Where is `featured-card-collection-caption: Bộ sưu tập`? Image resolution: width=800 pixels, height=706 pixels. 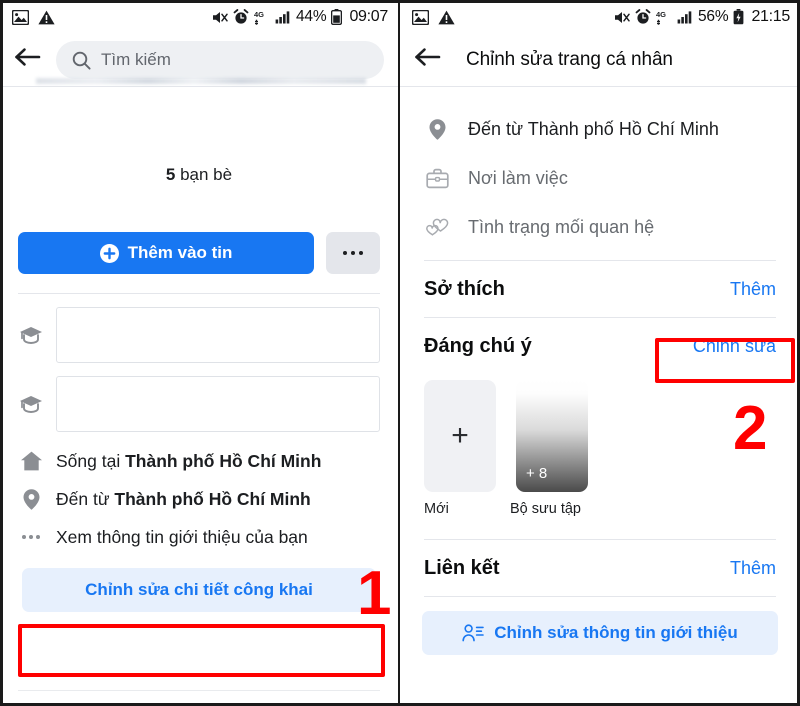 featured-card-collection-caption: Bộ sưu tập is located at coordinates (545, 509).